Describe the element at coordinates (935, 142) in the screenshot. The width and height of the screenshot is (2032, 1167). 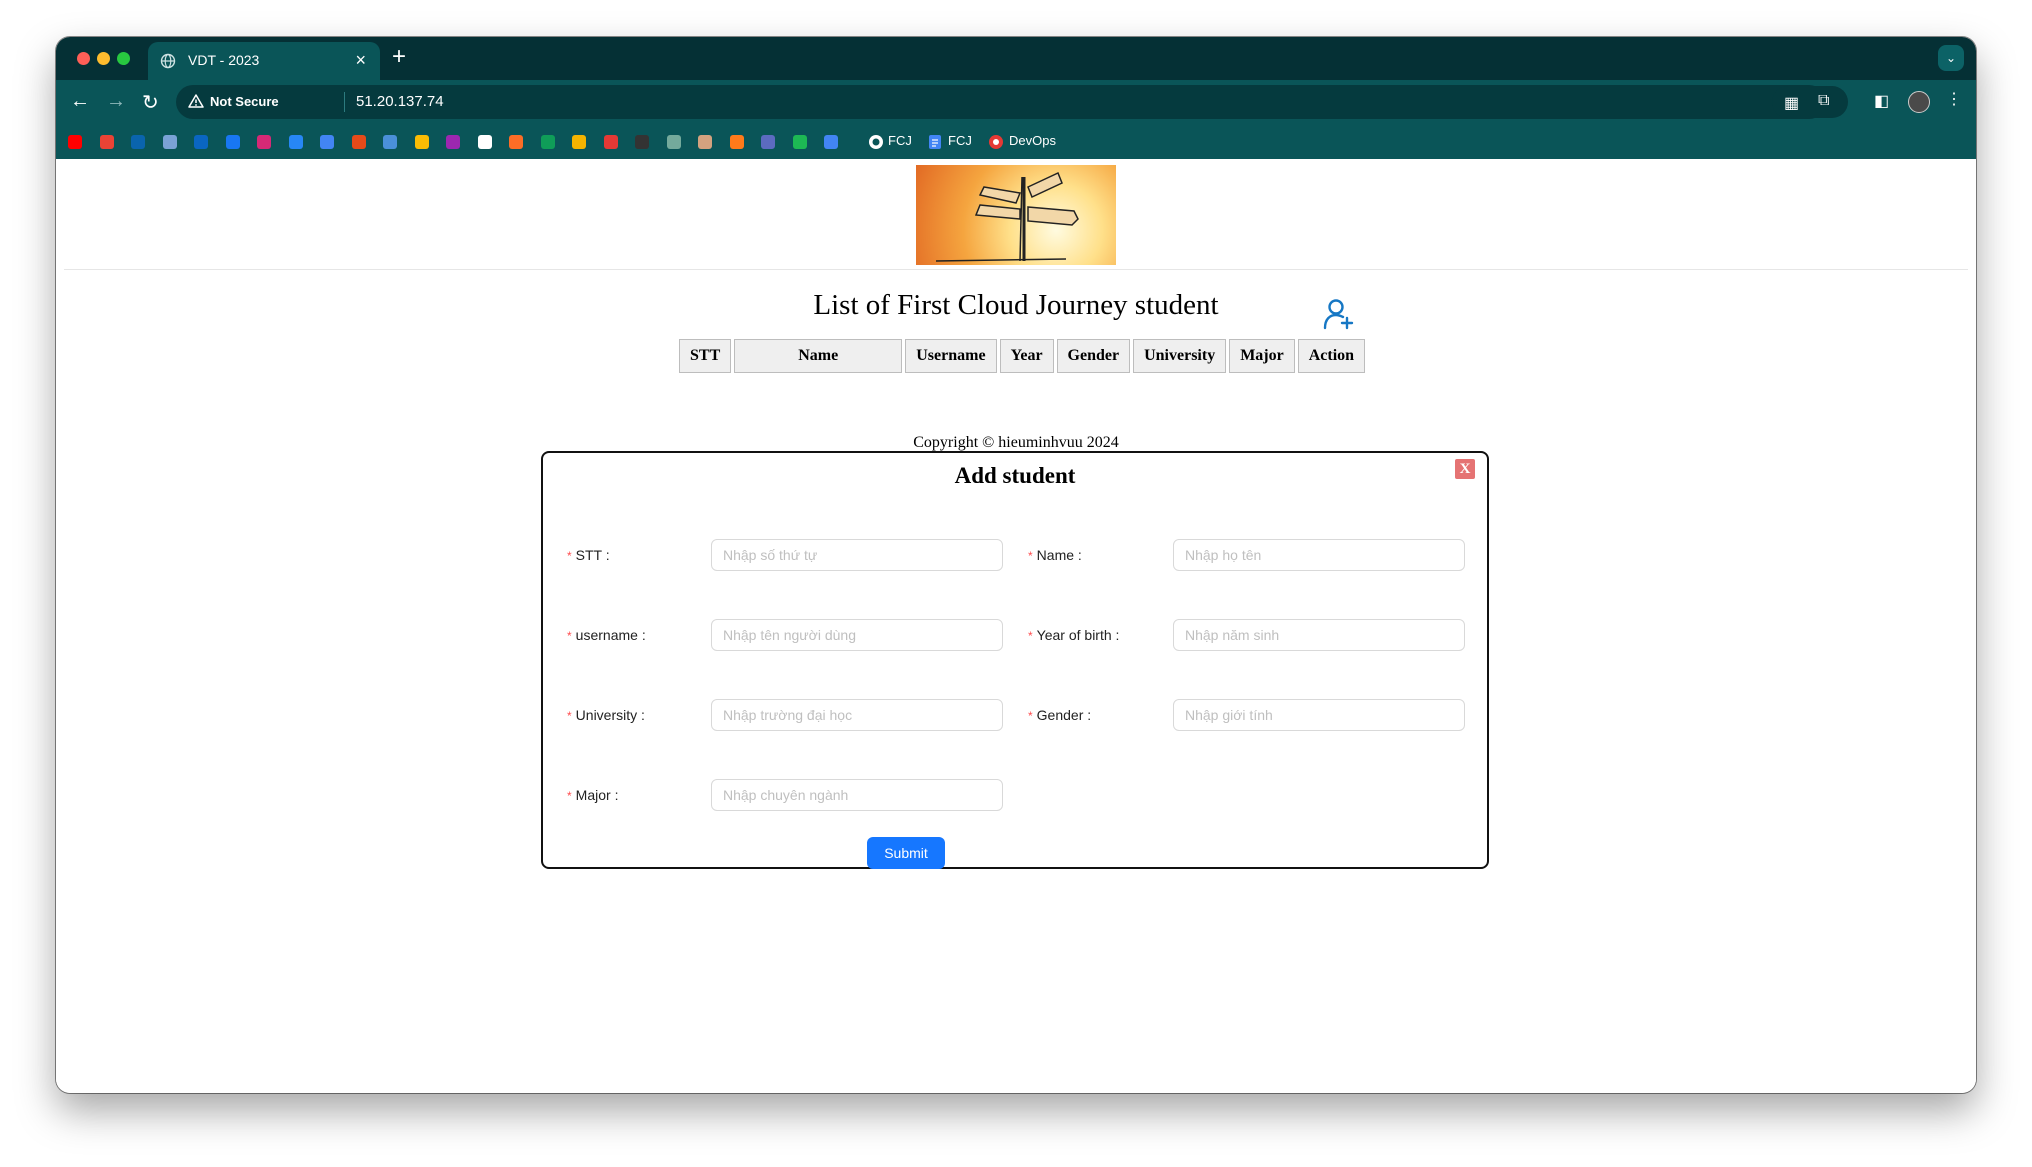
I see `docs-icon` at that location.